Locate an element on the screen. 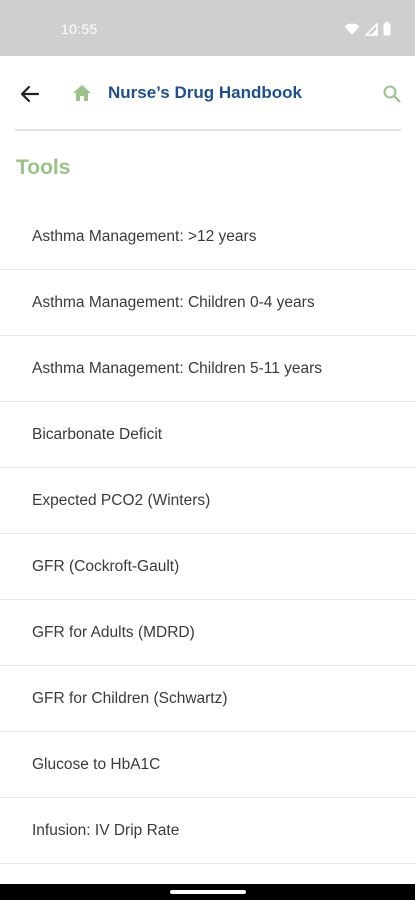 The image size is (415, 900). list-item: Asthma Management: Children 5-11 years is located at coordinates (207, 369).